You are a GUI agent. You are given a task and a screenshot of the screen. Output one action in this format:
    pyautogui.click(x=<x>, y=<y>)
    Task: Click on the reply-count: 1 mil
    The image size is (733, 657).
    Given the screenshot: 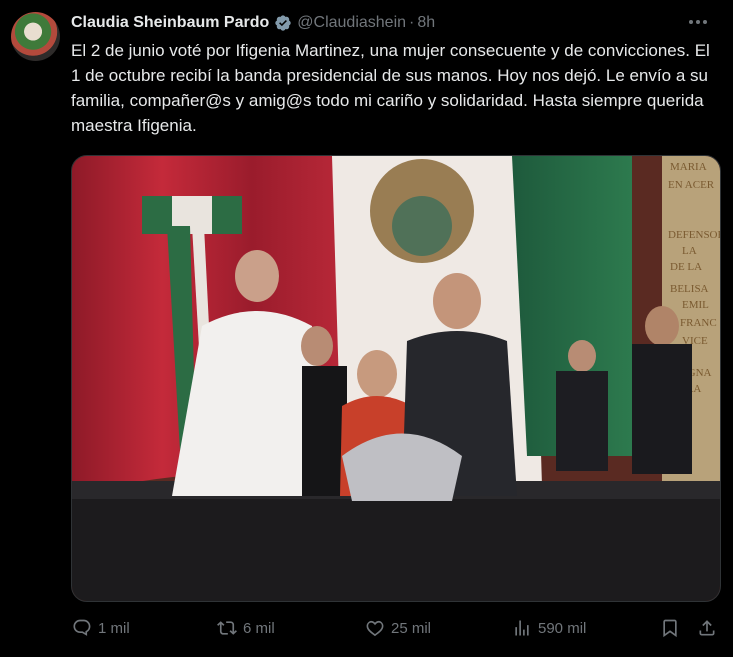 What is the action you would take?
    pyautogui.click(x=114, y=628)
    